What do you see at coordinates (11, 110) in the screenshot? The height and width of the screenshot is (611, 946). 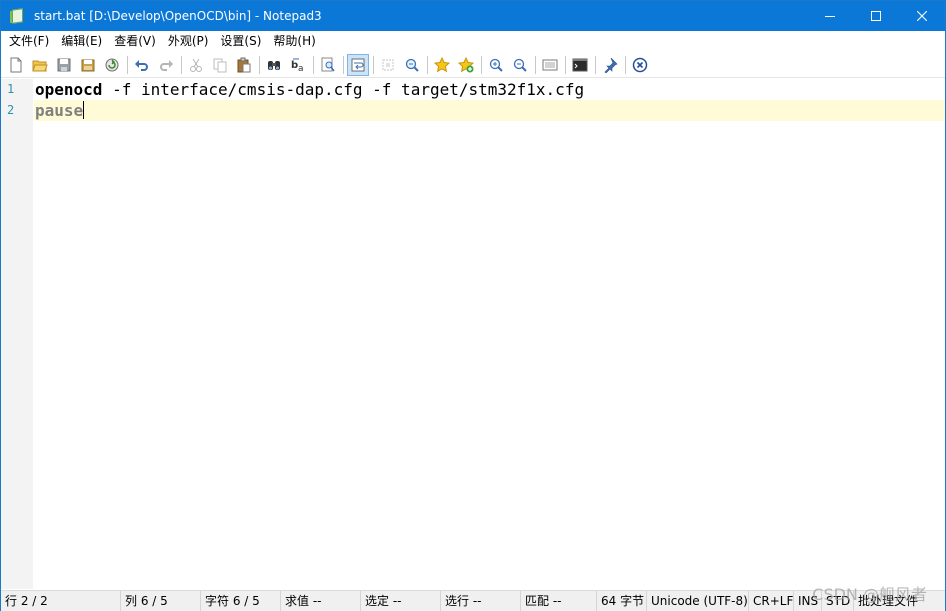 I see `line-number: 2` at bounding box center [11, 110].